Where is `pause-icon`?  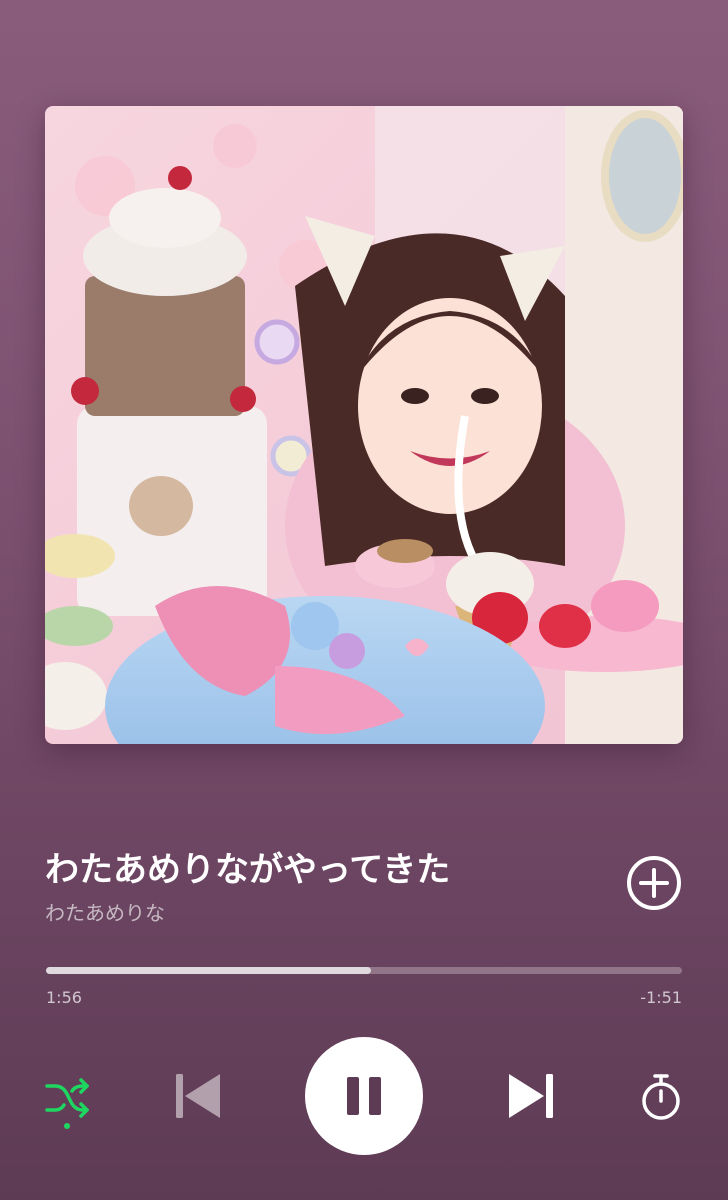
pause-icon is located at coordinates (364, 1096).